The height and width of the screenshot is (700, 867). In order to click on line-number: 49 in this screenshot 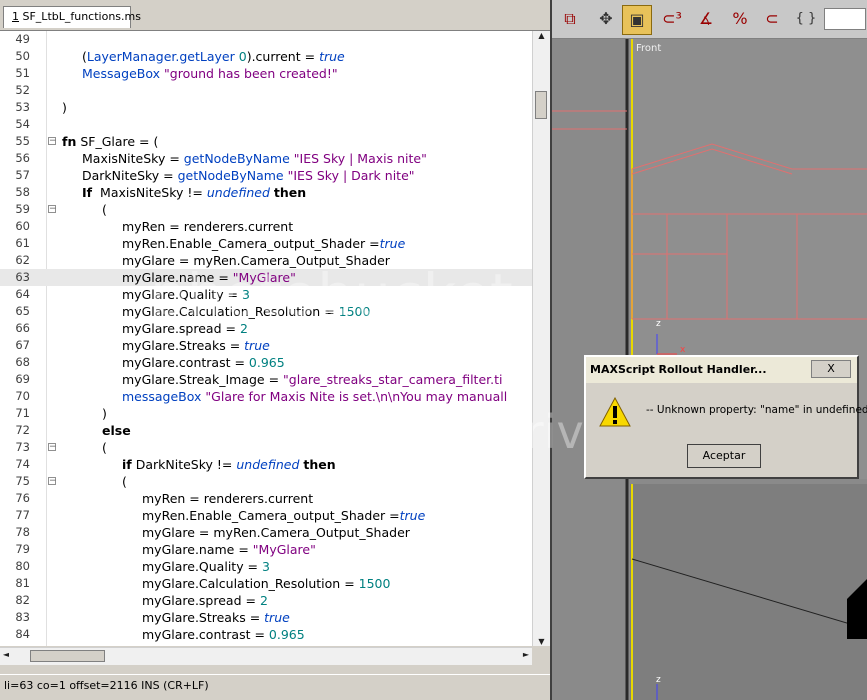, I will do `click(22, 39)`.